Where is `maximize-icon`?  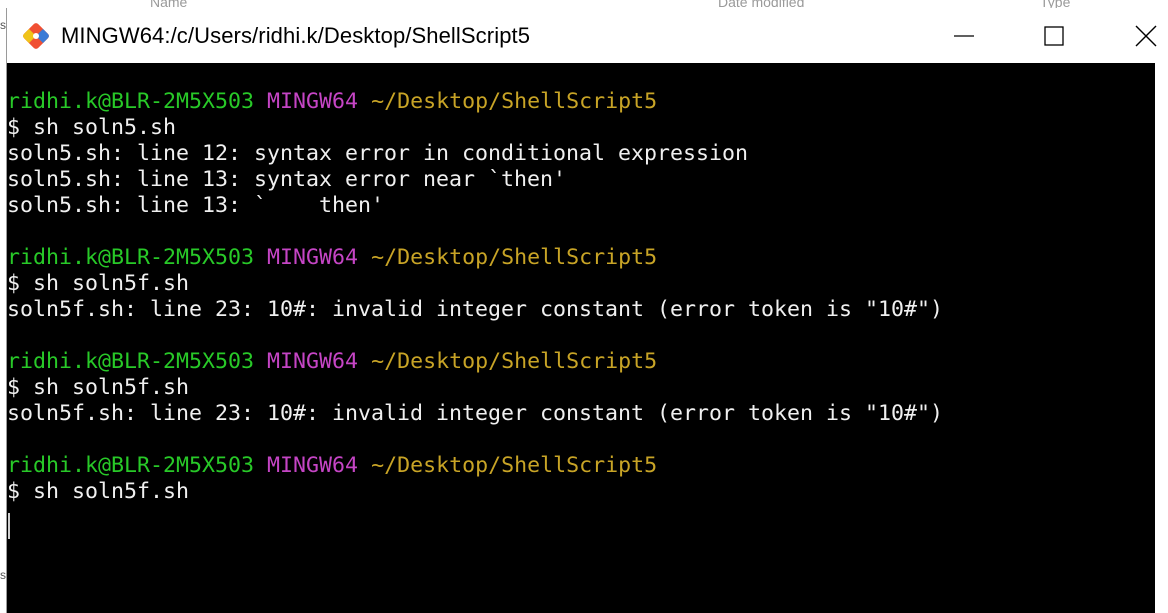
maximize-icon is located at coordinates (1054, 35).